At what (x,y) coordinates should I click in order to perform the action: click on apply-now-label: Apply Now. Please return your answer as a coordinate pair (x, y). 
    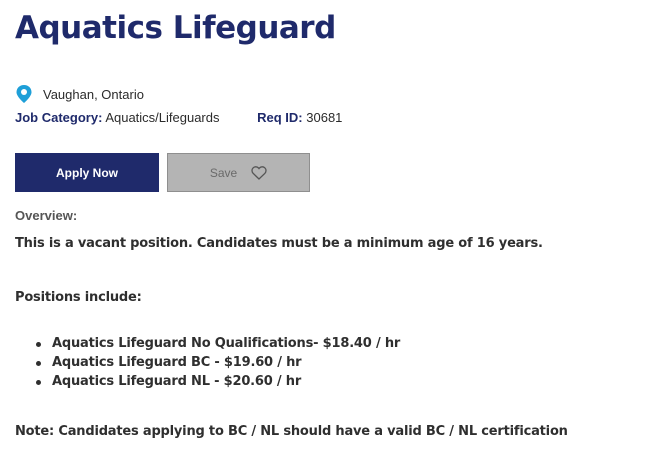
    Looking at the image, I should click on (87, 172).